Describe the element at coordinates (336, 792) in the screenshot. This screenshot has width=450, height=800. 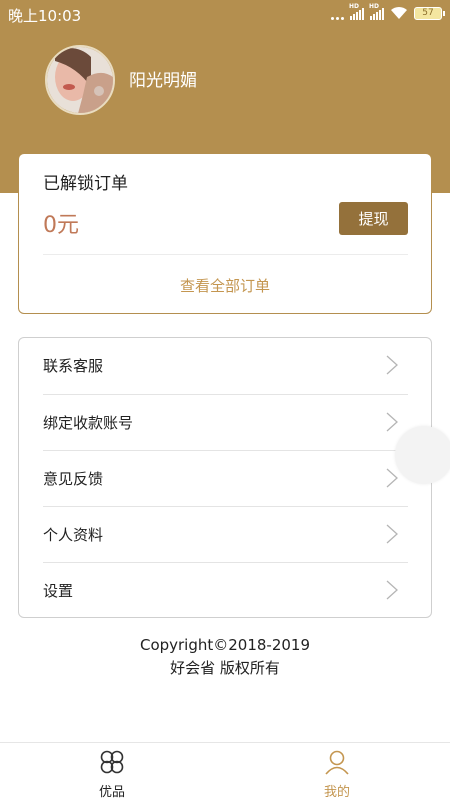
I see `tab-label: 我的` at that location.